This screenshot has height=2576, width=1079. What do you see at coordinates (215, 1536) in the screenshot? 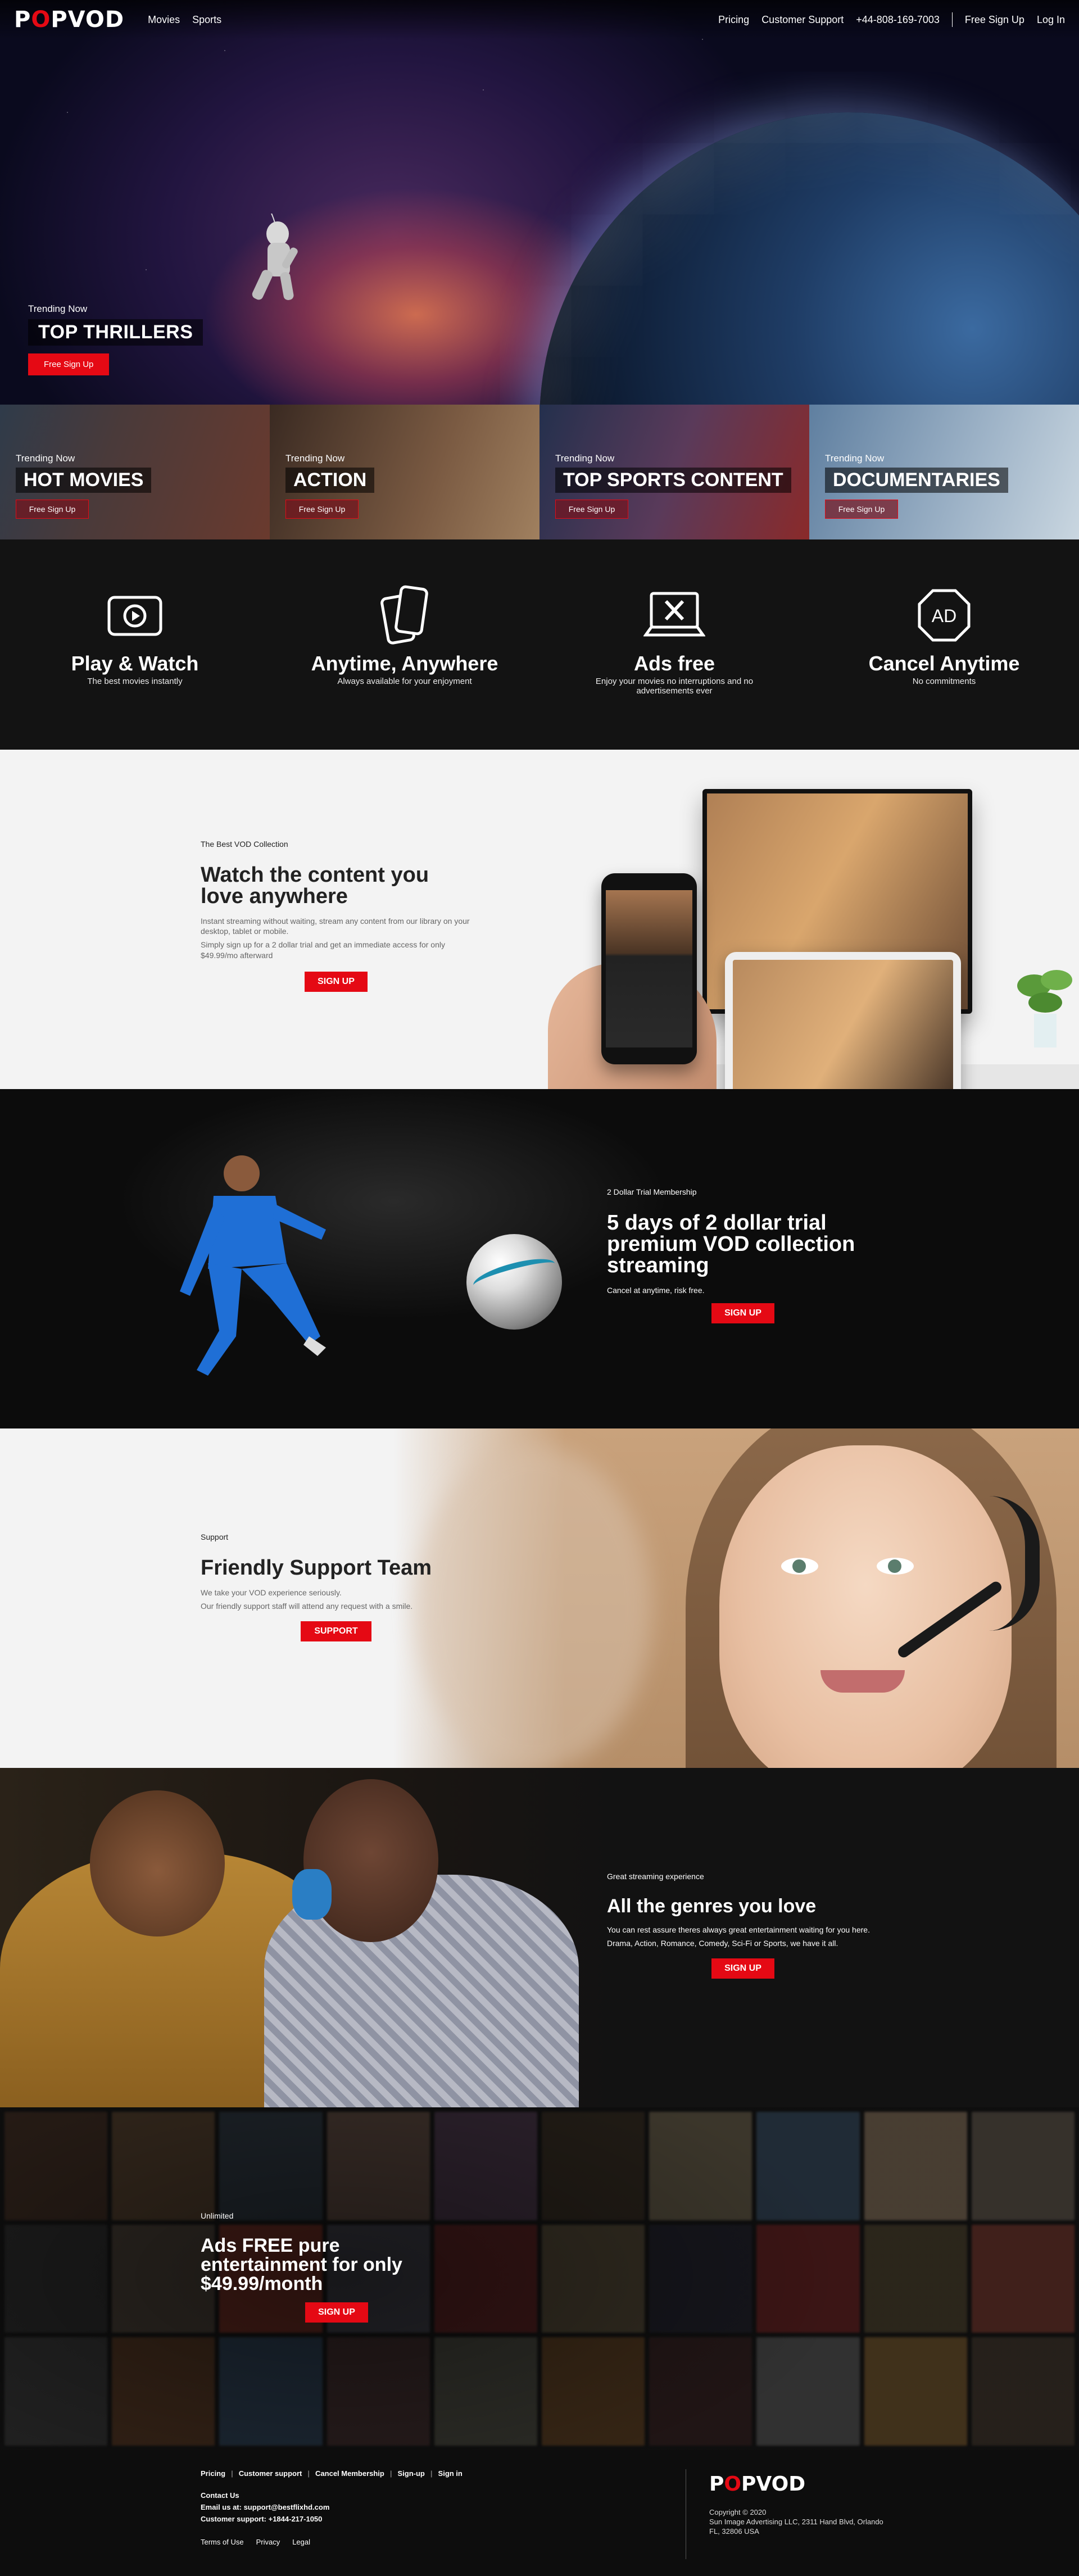
I see `section-eyebrow: Support` at bounding box center [215, 1536].